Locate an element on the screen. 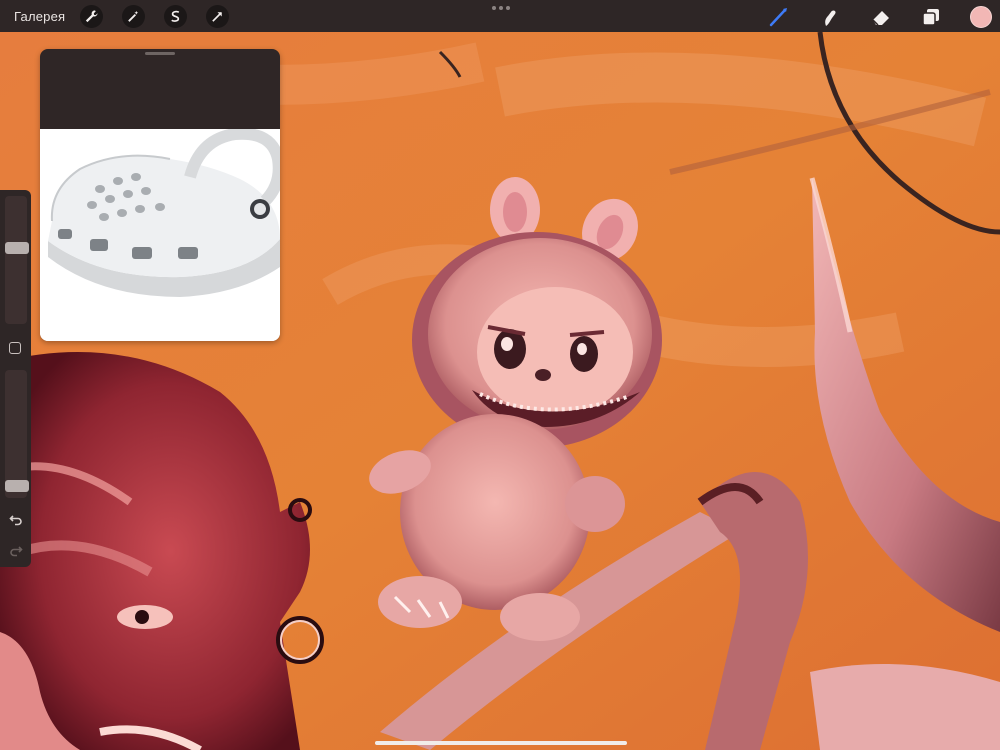 The height and width of the screenshot is (750, 1000). more-options-handle is located at coordinates (501, 10).